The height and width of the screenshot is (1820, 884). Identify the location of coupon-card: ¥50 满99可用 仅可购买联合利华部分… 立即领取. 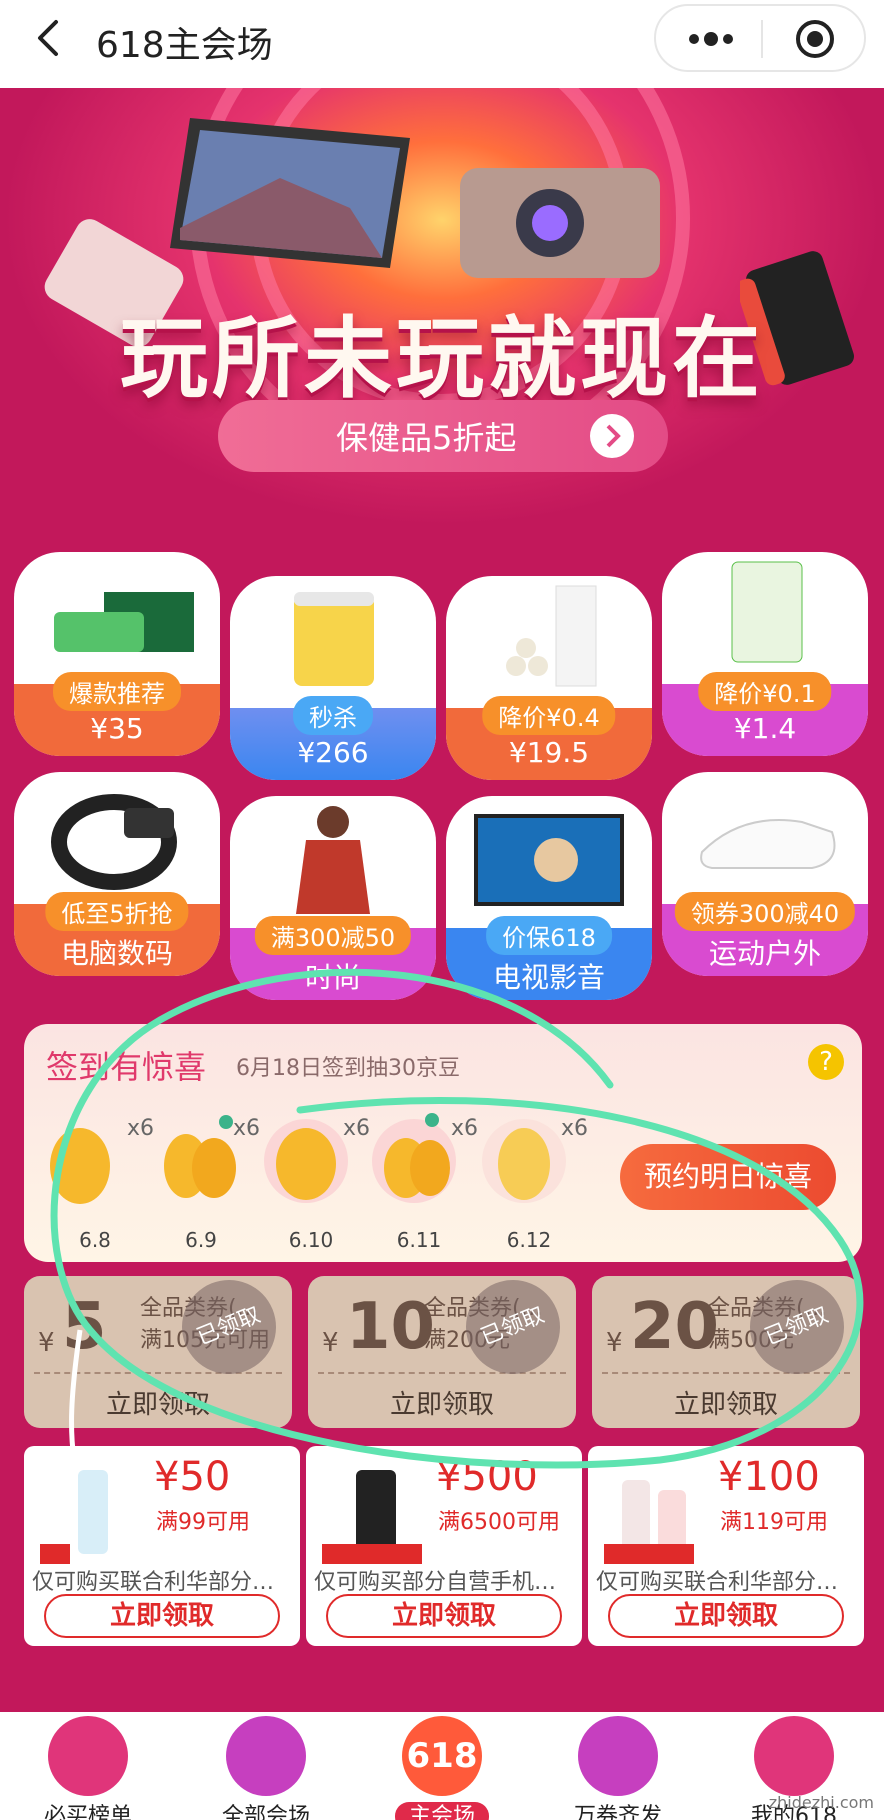
(162, 1546).